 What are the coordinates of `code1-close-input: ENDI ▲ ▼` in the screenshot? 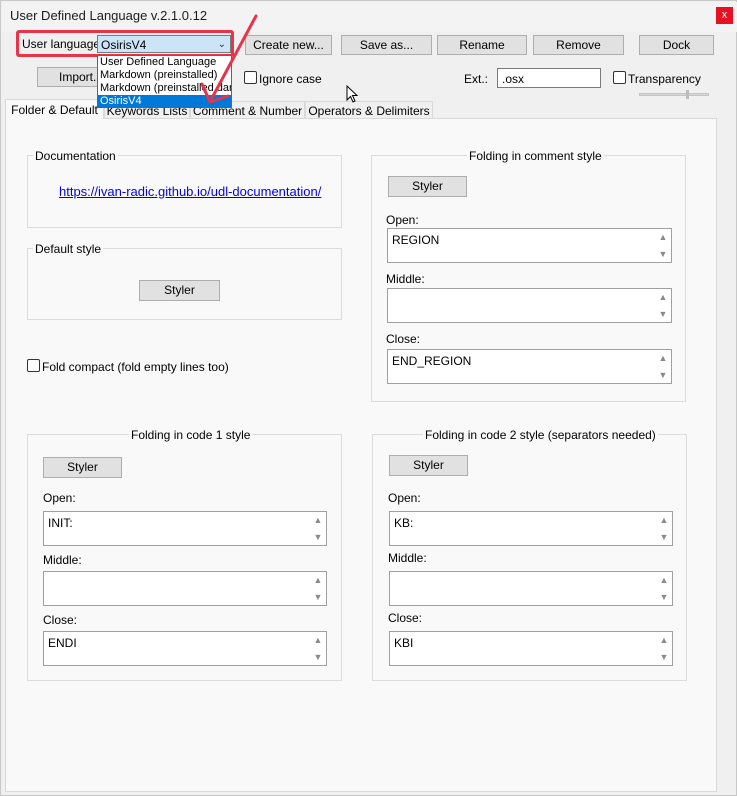 It's located at (185, 648).